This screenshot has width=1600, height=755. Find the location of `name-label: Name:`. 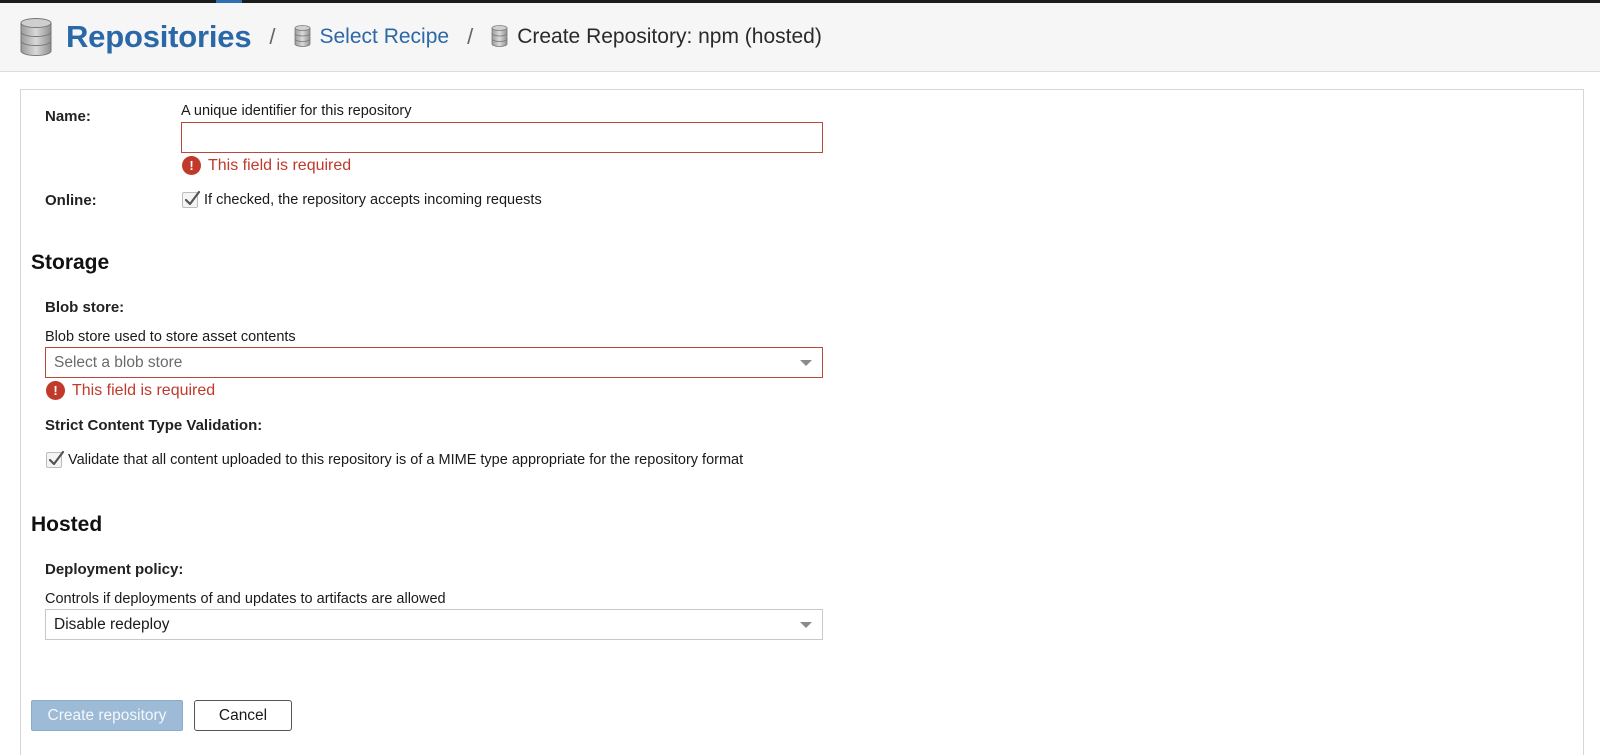

name-label: Name: is located at coordinates (68, 116).